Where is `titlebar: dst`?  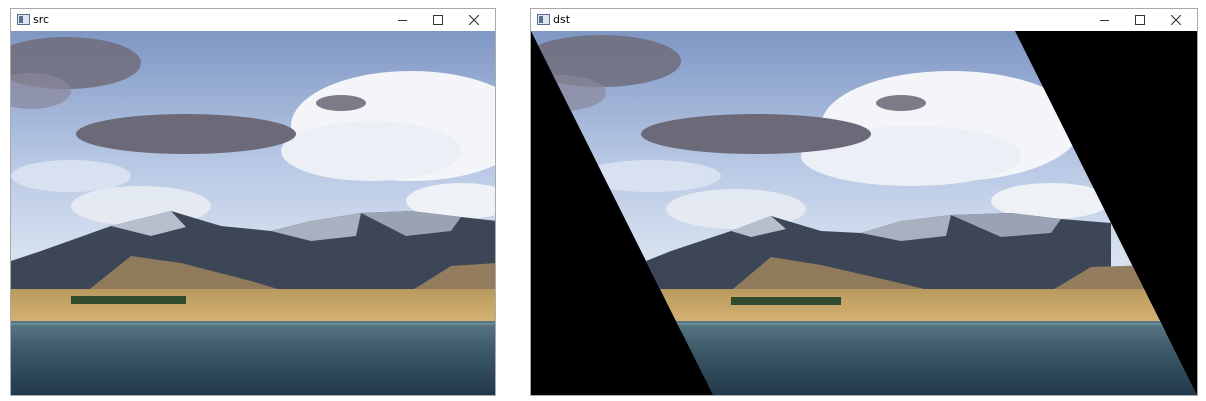 titlebar: dst is located at coordinates (864, 20).